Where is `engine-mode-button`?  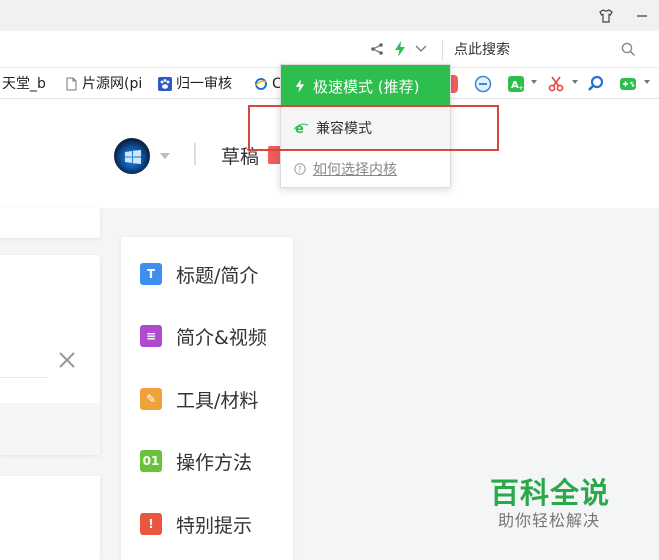 engine-mode-button is located at coordinates (400, 49).